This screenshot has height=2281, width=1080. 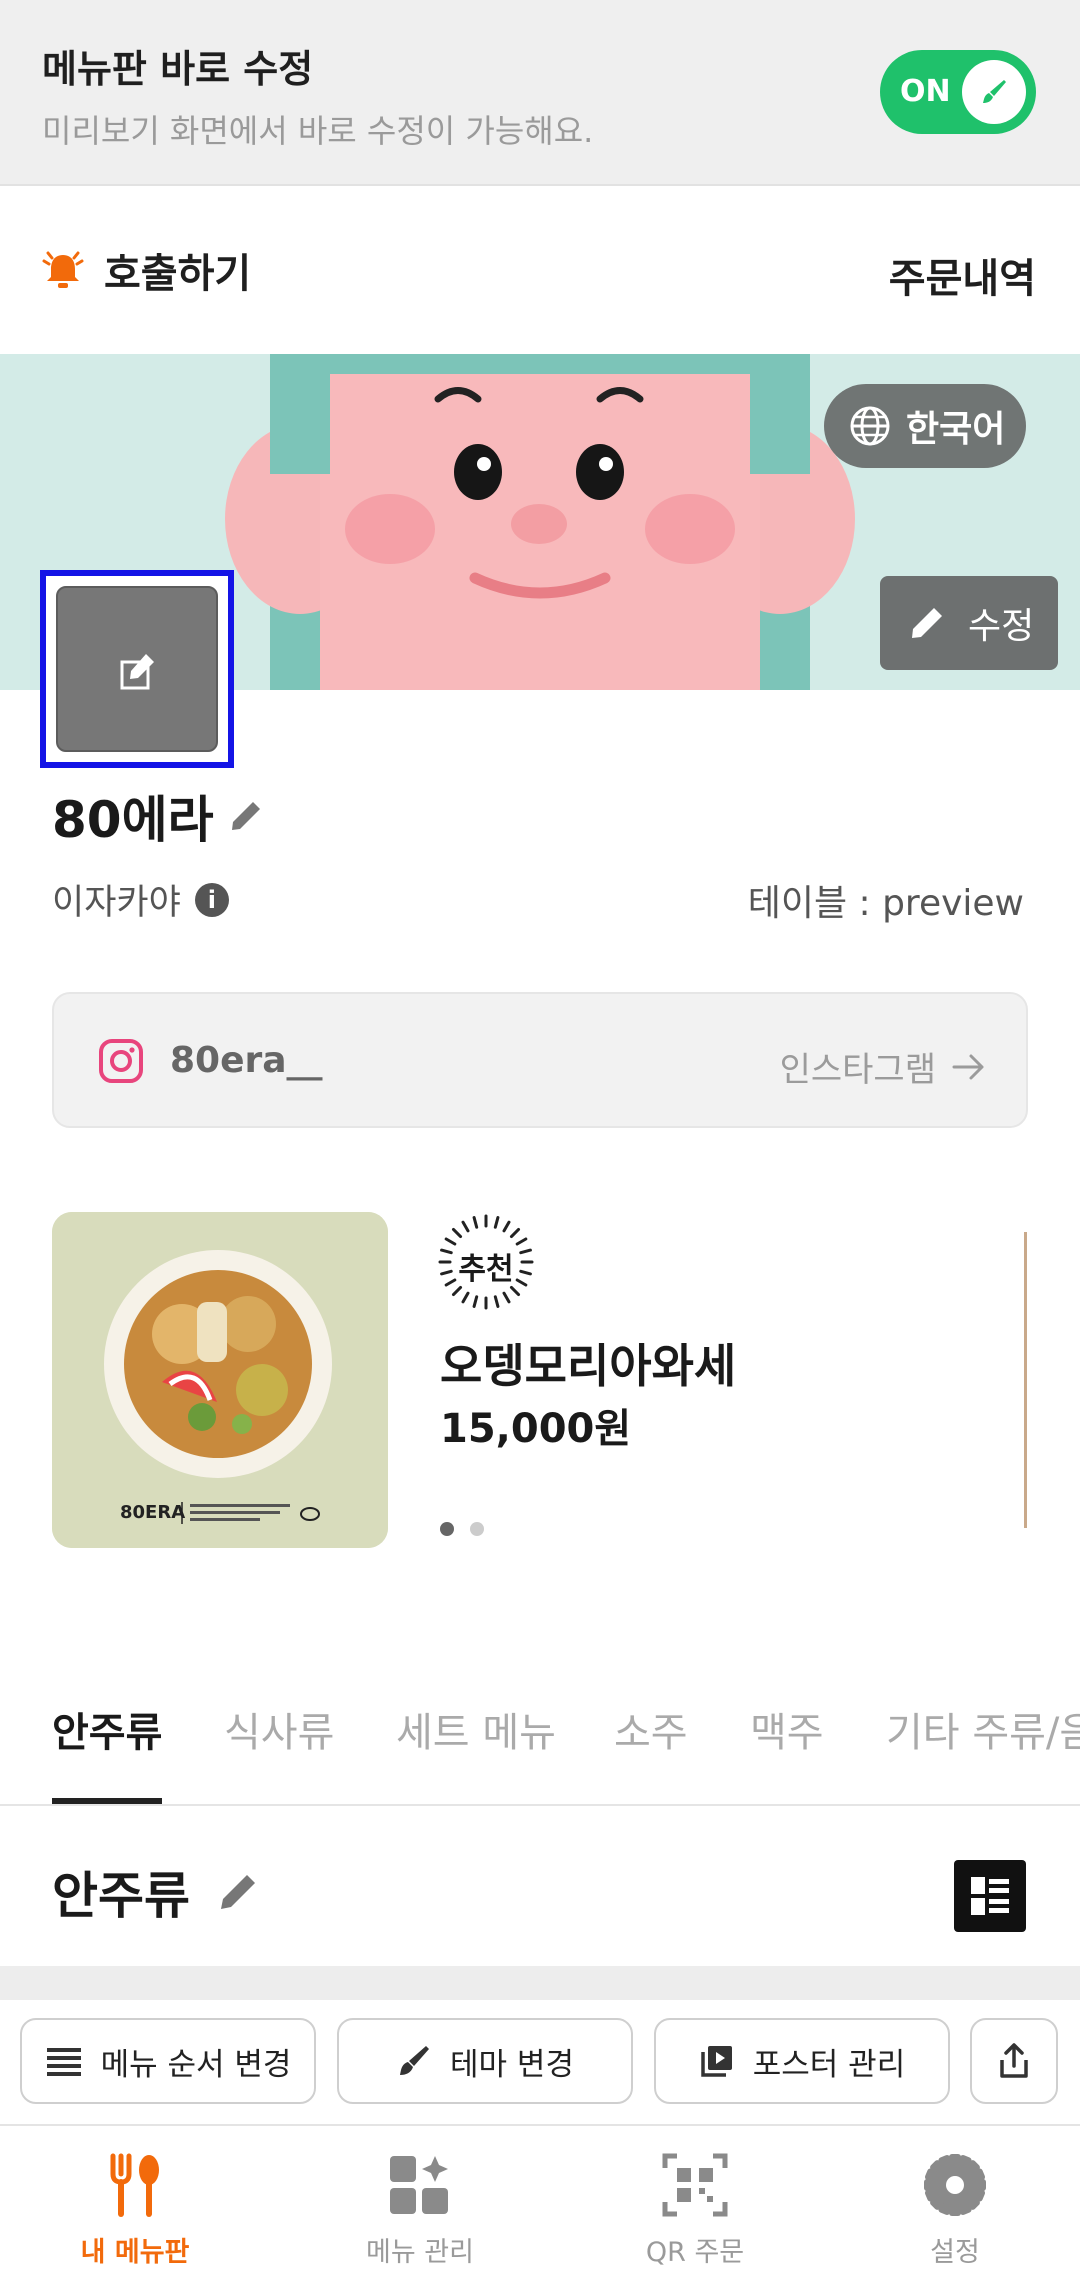 I want to click on change-theme-button: 테마 변경, so click(x=485, y=2061).